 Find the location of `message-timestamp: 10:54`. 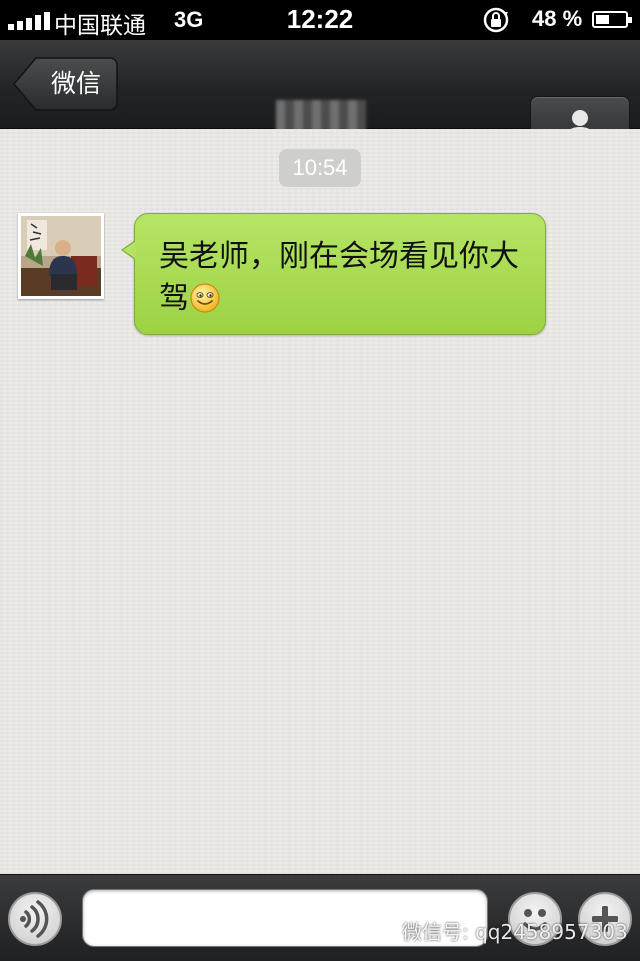

message-timestamp: 10:54 is located at coordinates (320, 168).